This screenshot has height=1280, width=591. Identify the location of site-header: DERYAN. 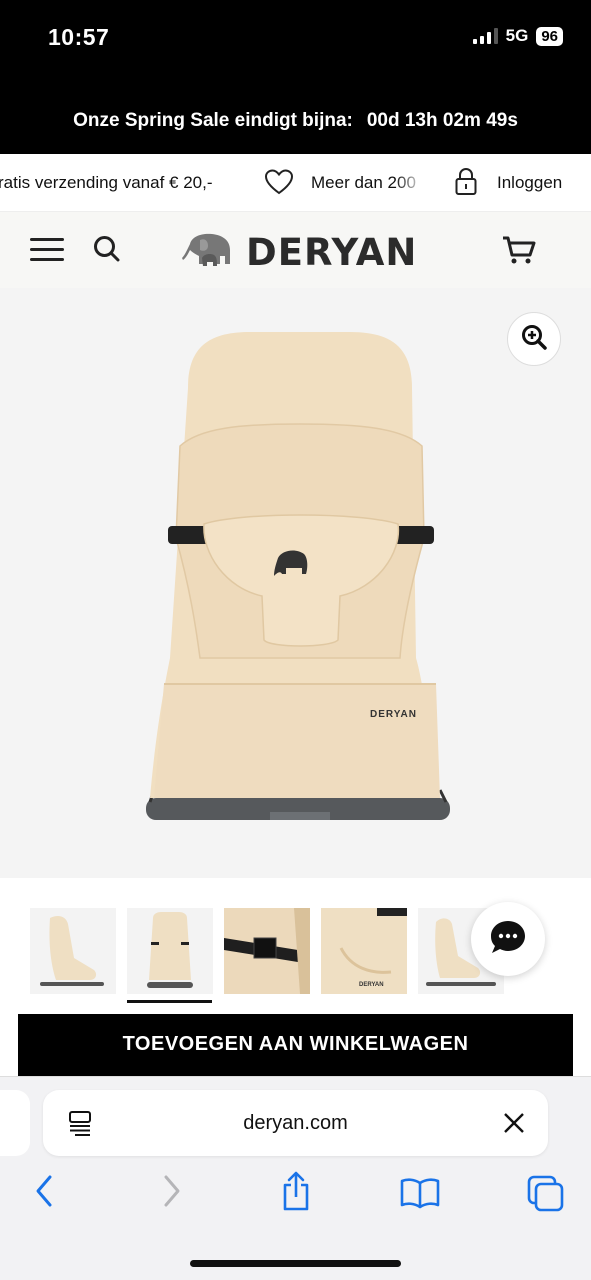
(295, 250).